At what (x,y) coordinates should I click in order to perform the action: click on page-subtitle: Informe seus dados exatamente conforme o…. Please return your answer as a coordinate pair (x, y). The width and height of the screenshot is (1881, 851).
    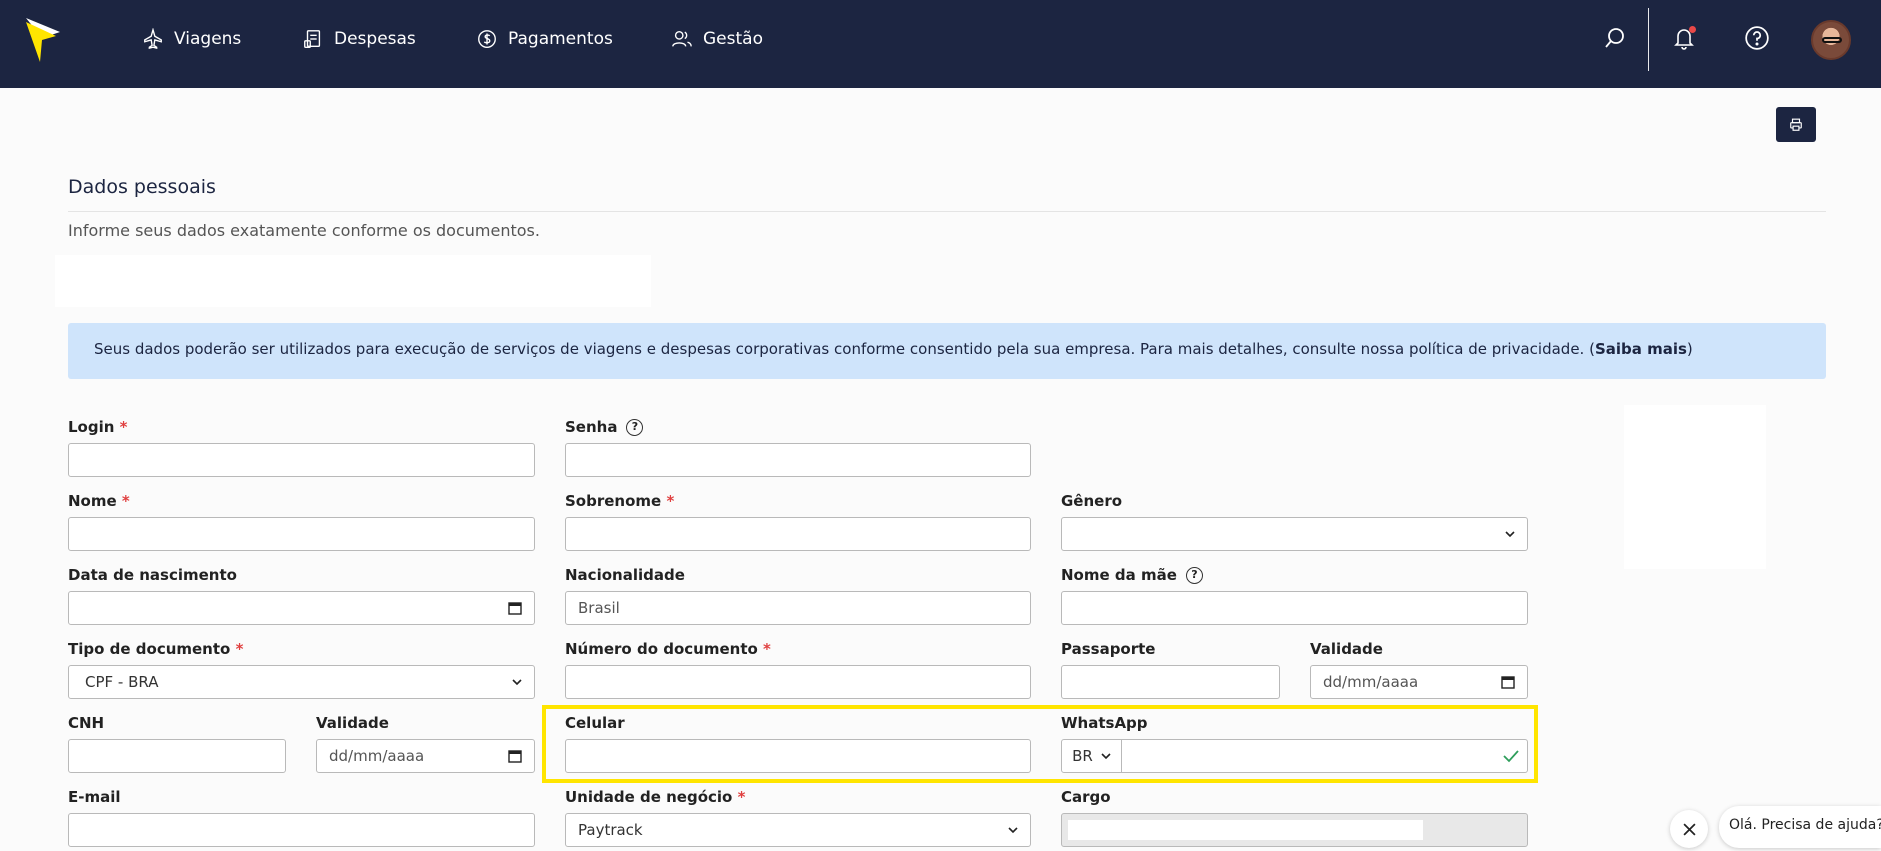
    Looking at the image, I should click on (304, 230).